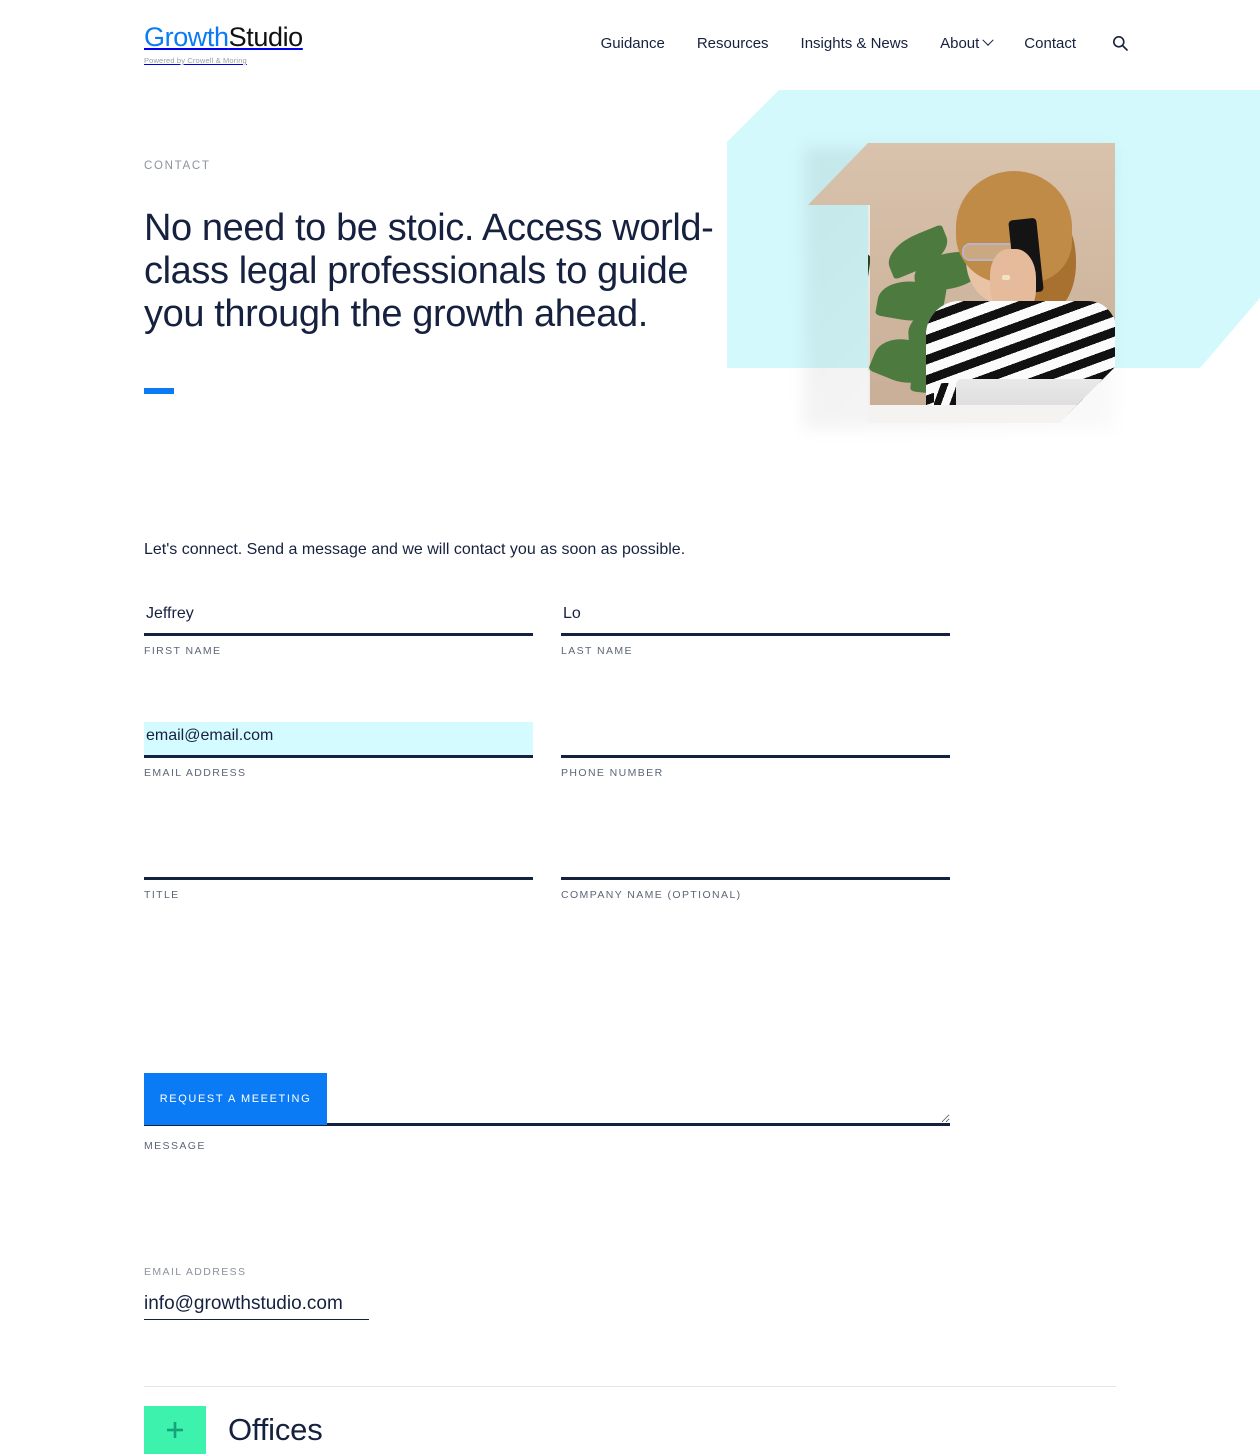  I want to click on search-icon, so click(1120, 43).